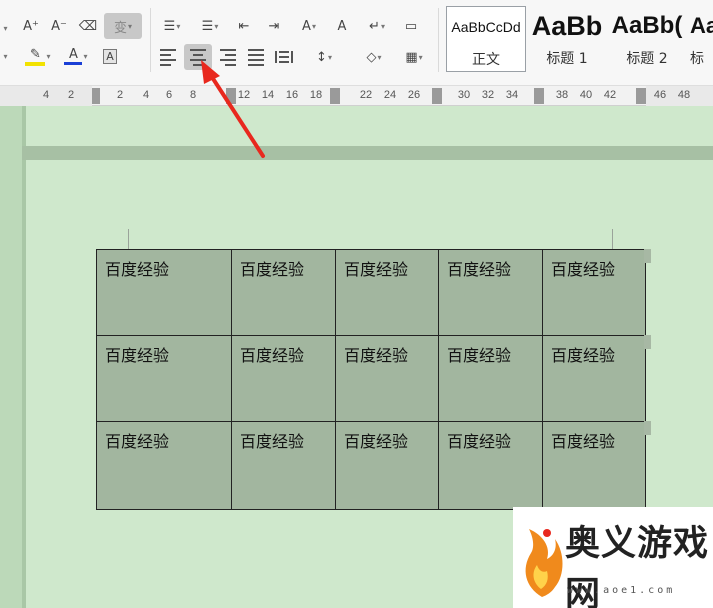  I want to click on justify-icon, so click(256, 57).